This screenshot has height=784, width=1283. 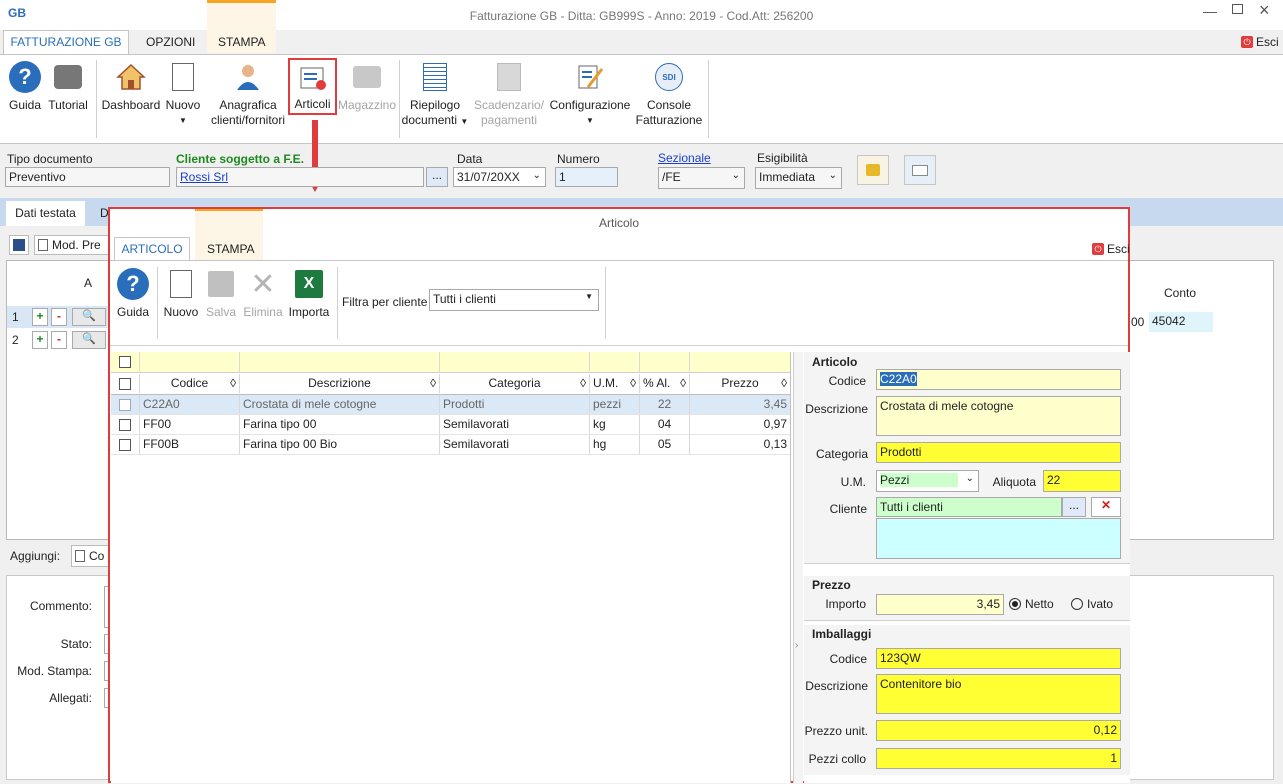 I want to click on header-checkbox-cell, so click(x=125, y=383).